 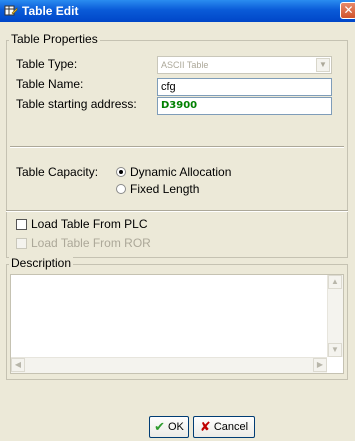 What do you see at coordinates (57, 172) in the screenshot?
I see `table-capacity-label: Table Capacity:` at bounding box center [57, 172].